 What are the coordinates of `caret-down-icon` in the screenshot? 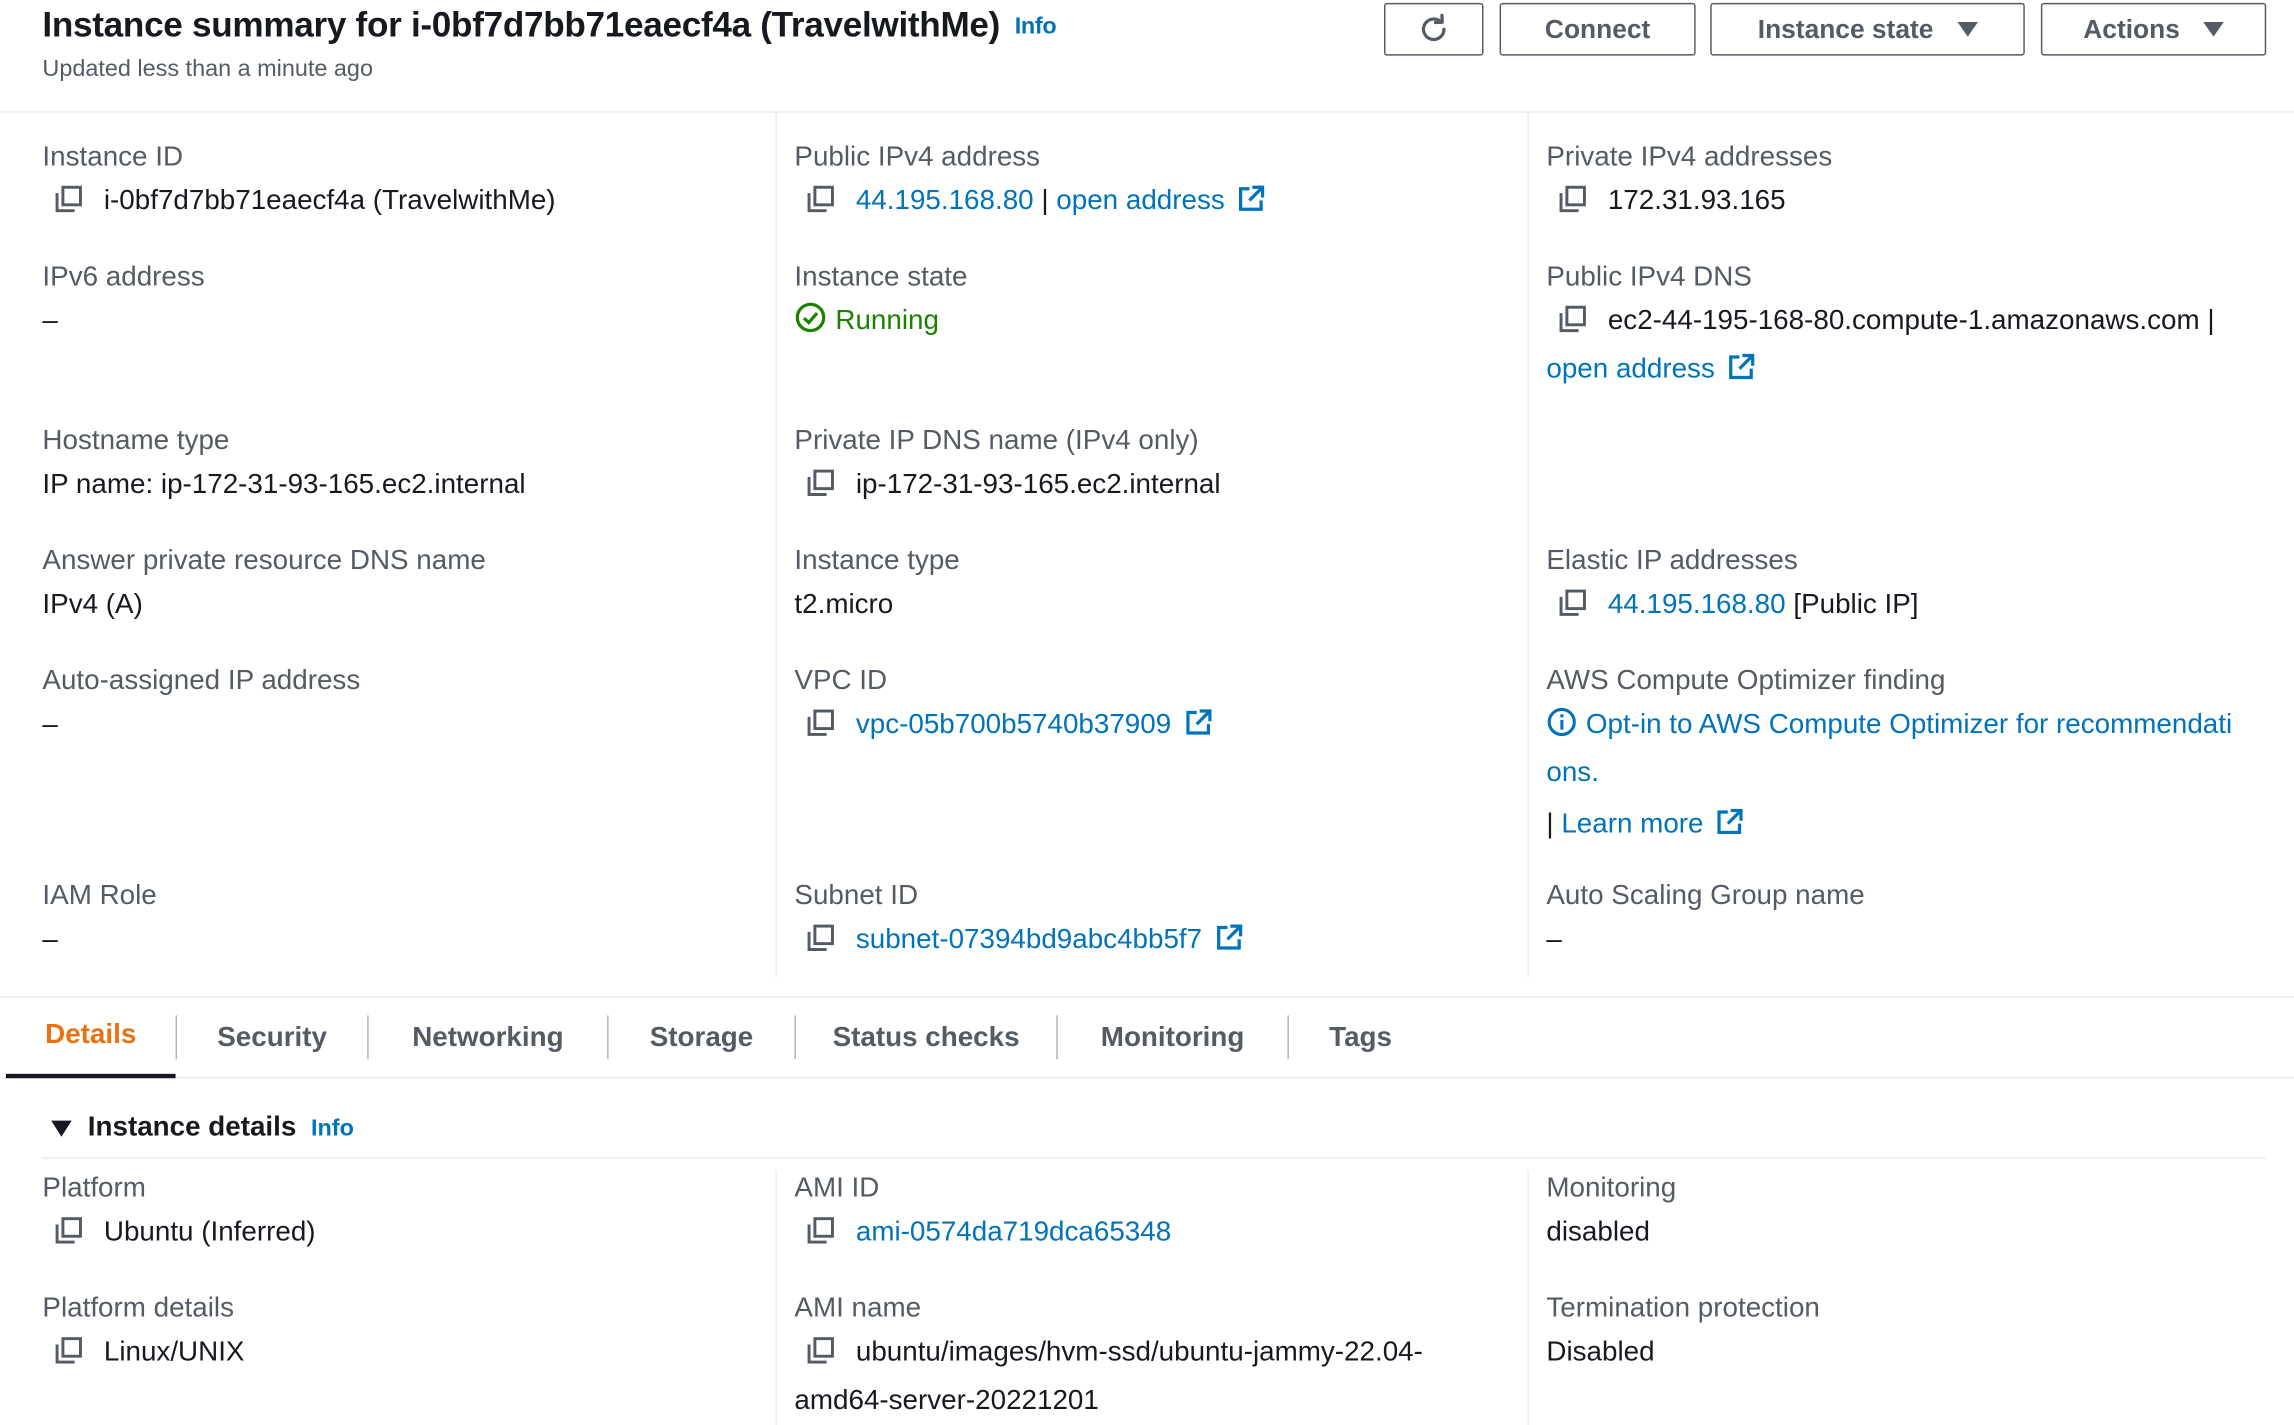 It's located at (61, 1128).